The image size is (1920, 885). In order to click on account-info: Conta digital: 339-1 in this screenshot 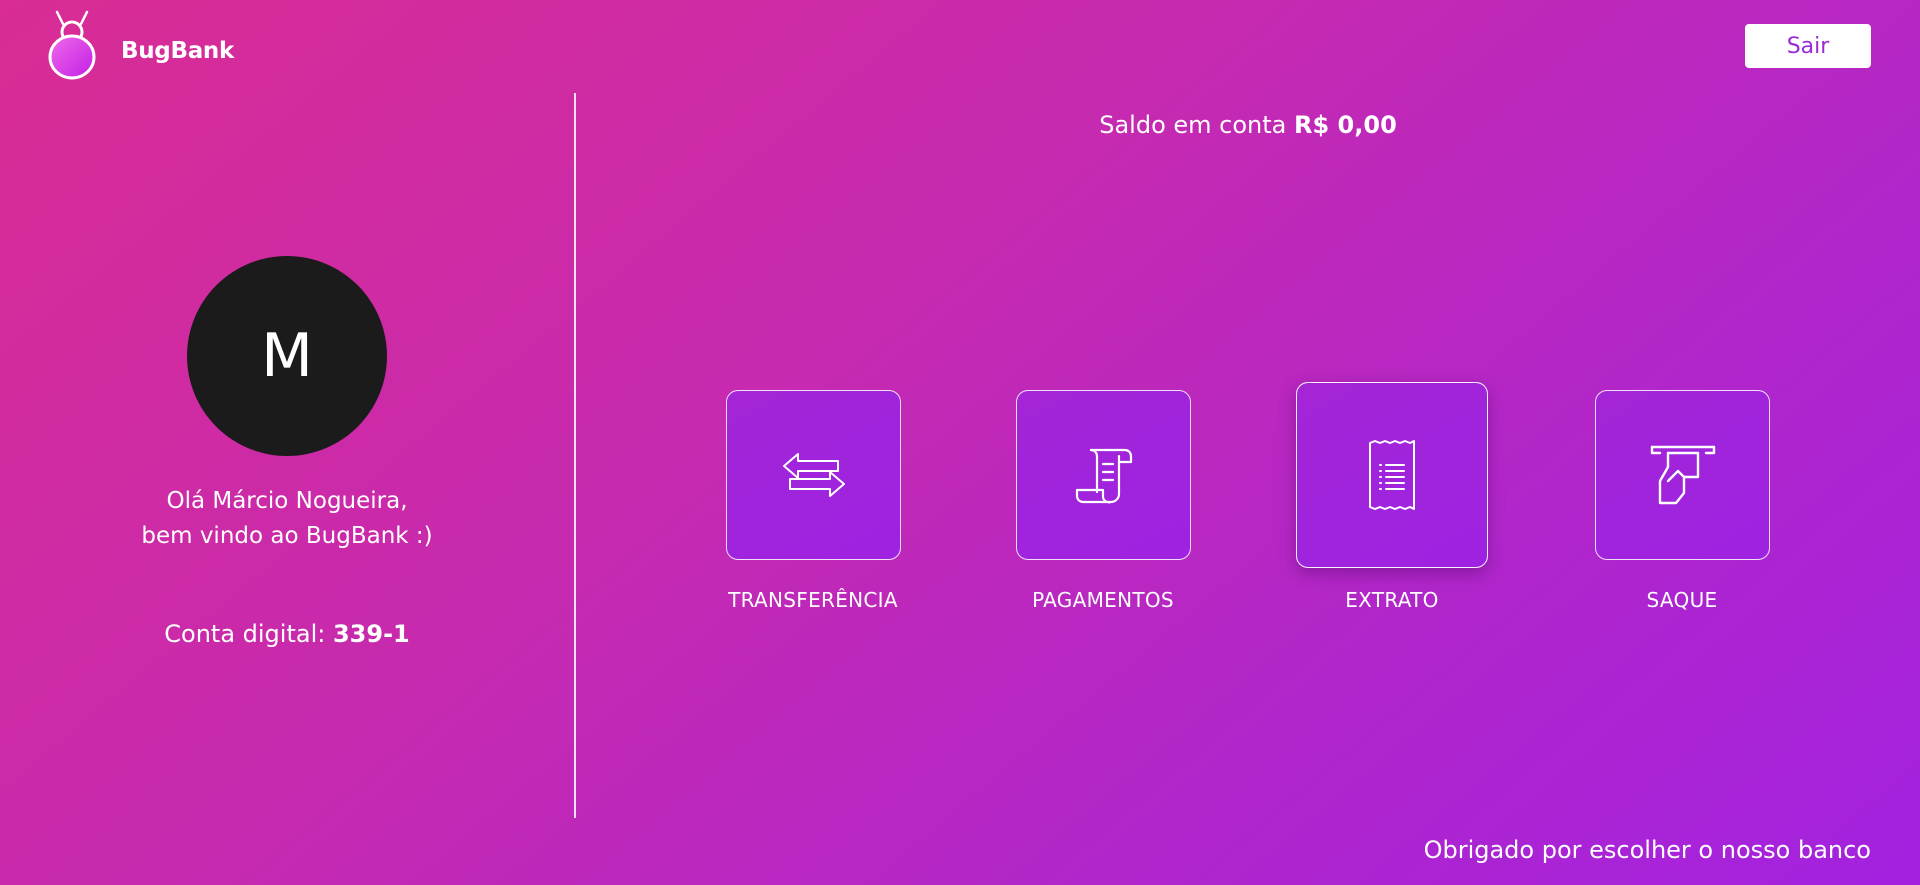, I will do `click(287, 634)`.